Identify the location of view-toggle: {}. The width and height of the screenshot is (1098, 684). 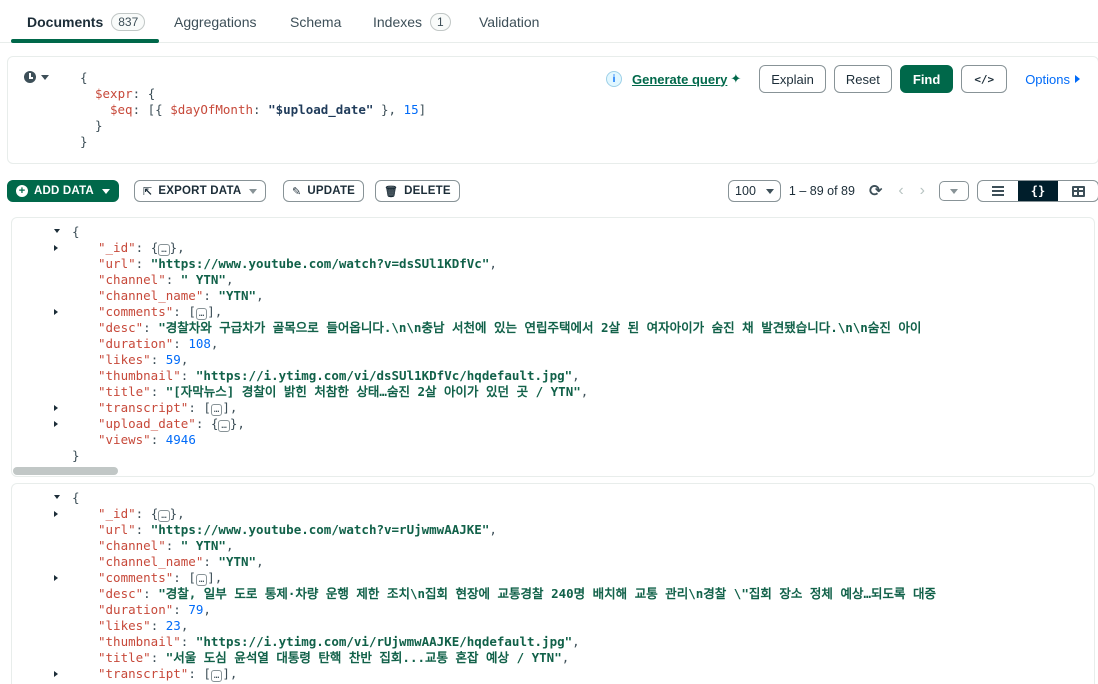
(1037, 191).